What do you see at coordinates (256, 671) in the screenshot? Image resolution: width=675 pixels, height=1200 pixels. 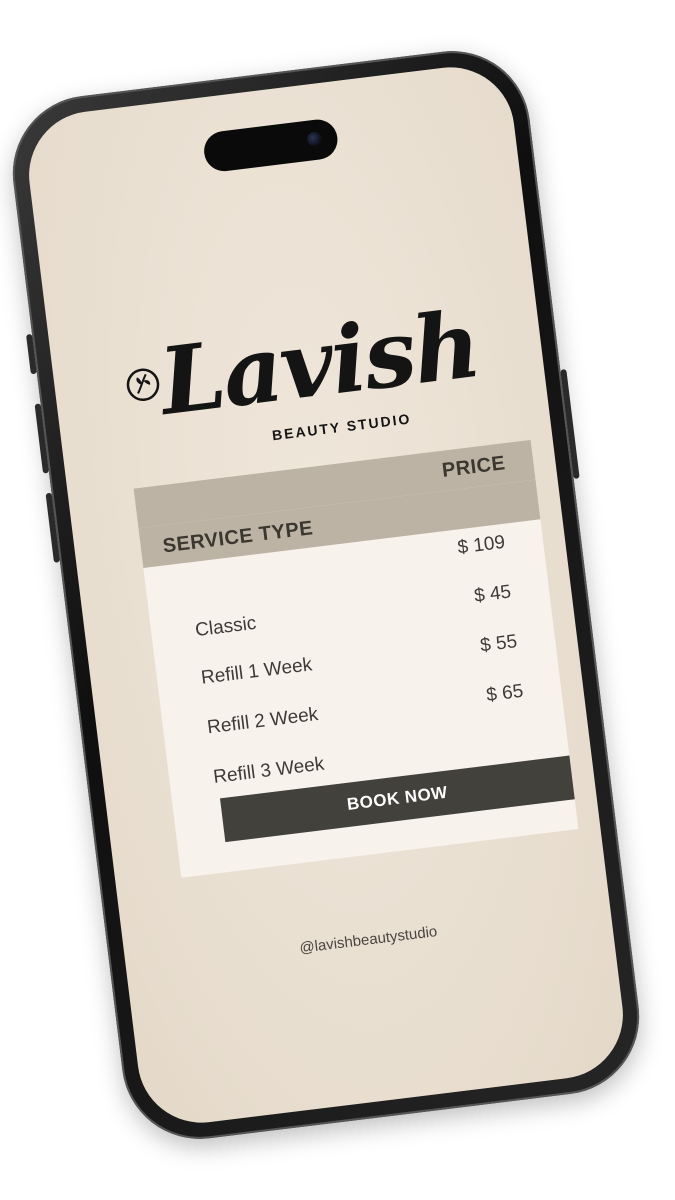 I see `service-refill-1-week: Refill 1 Week` at bounding box center [256, 671].